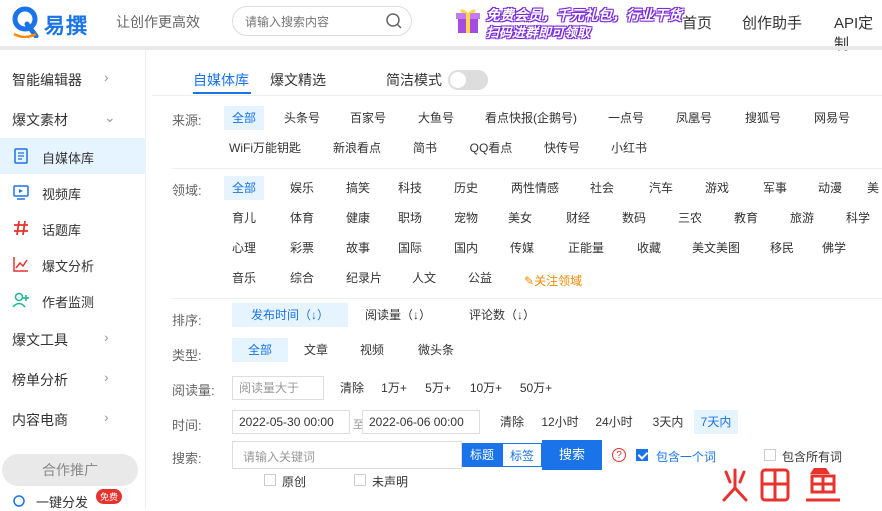 This screenshot has height=511, width=882. I want to click on reads-50k: 5万+, so click(438, 388).